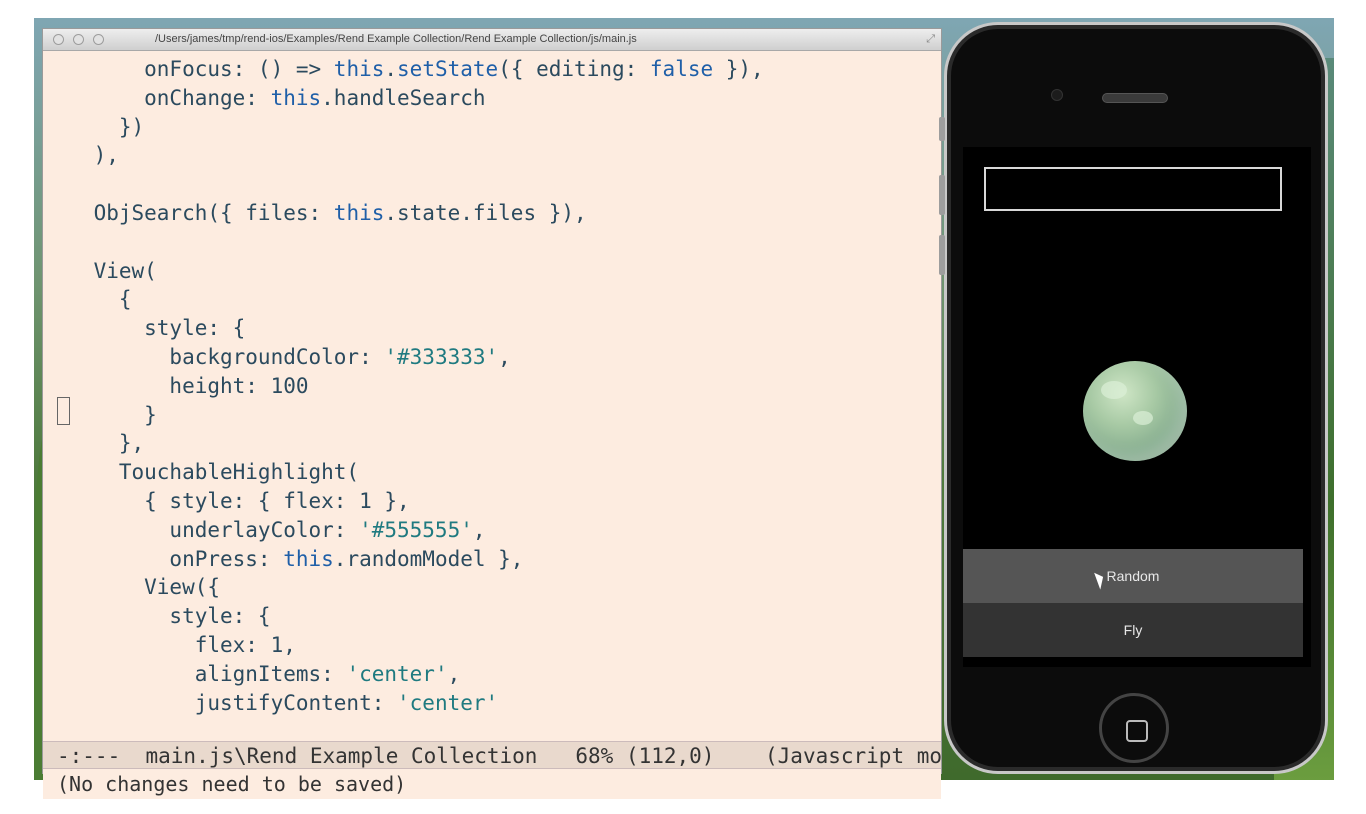 The height and width of the screenshot is (814, 1366). I want to click on code-line: {, so click(87, 299).